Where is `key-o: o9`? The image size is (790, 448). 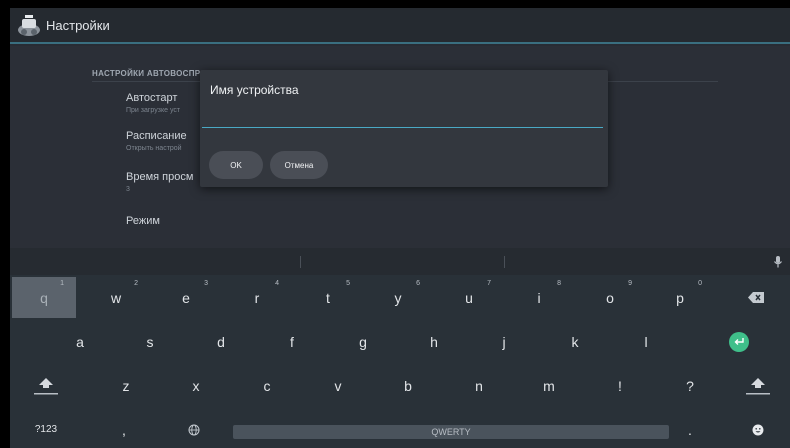 key-o: o9 is located at coordinates (610, 297).